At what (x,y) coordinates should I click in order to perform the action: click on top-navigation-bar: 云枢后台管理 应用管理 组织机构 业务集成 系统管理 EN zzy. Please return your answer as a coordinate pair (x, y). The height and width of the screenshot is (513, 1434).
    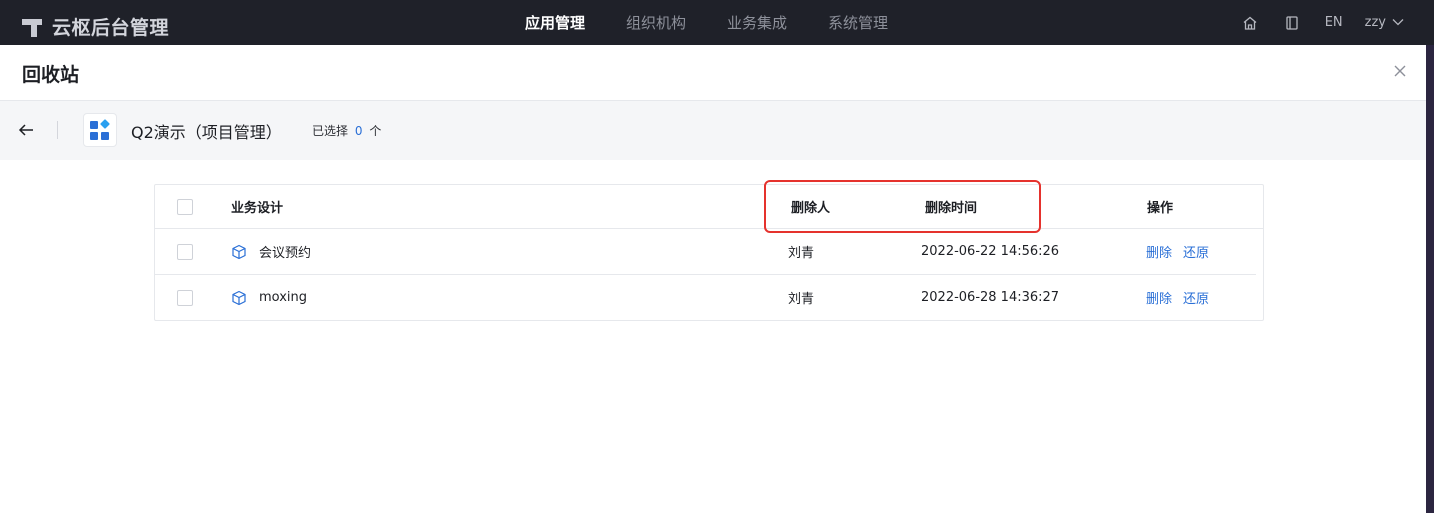
    Looking at the image, I should click on (717, 22).